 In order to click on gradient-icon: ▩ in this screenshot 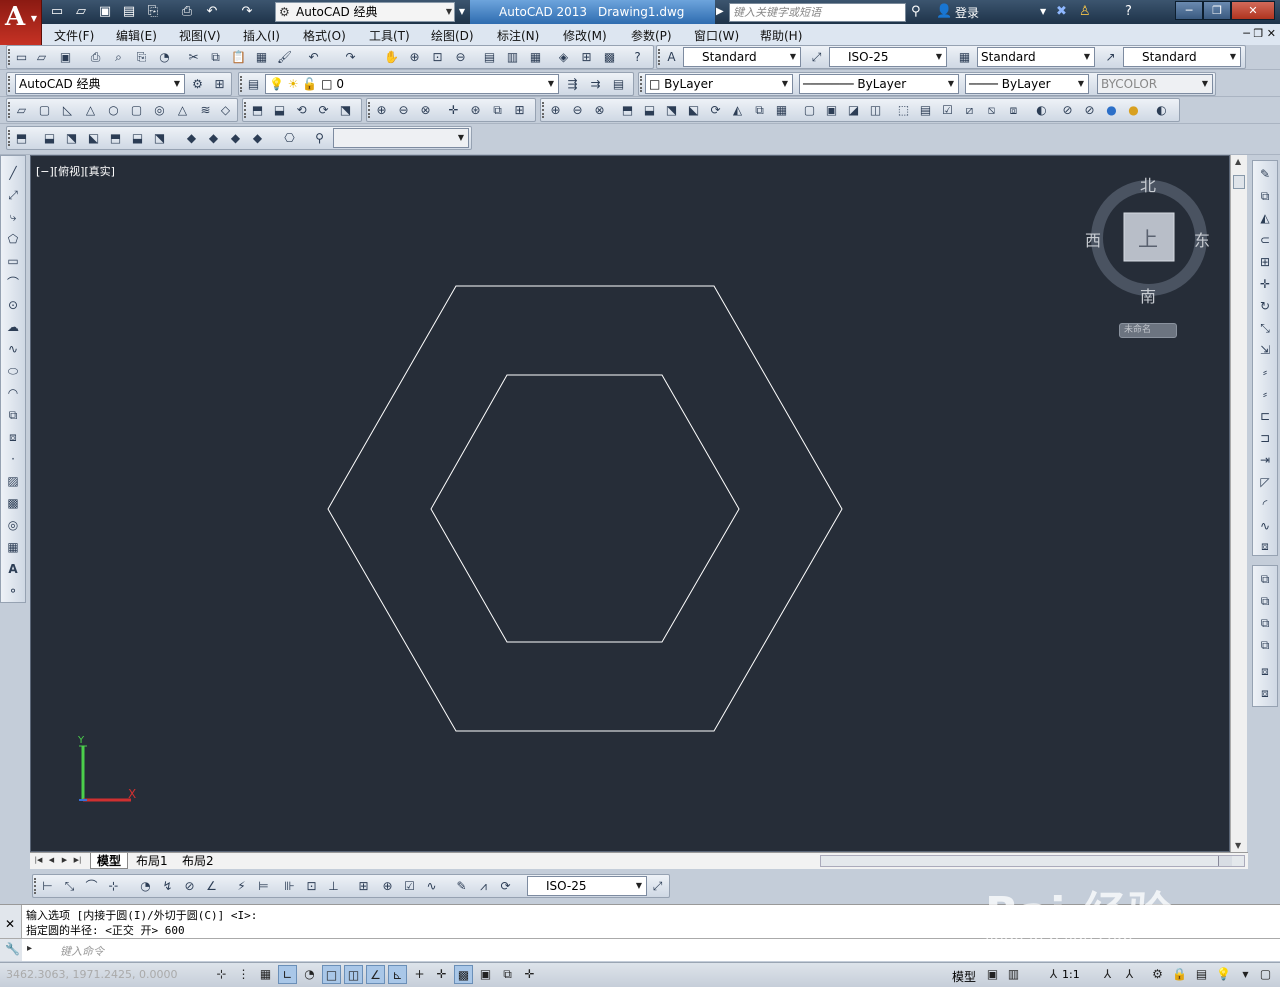, I will do `click(13, 503)`.